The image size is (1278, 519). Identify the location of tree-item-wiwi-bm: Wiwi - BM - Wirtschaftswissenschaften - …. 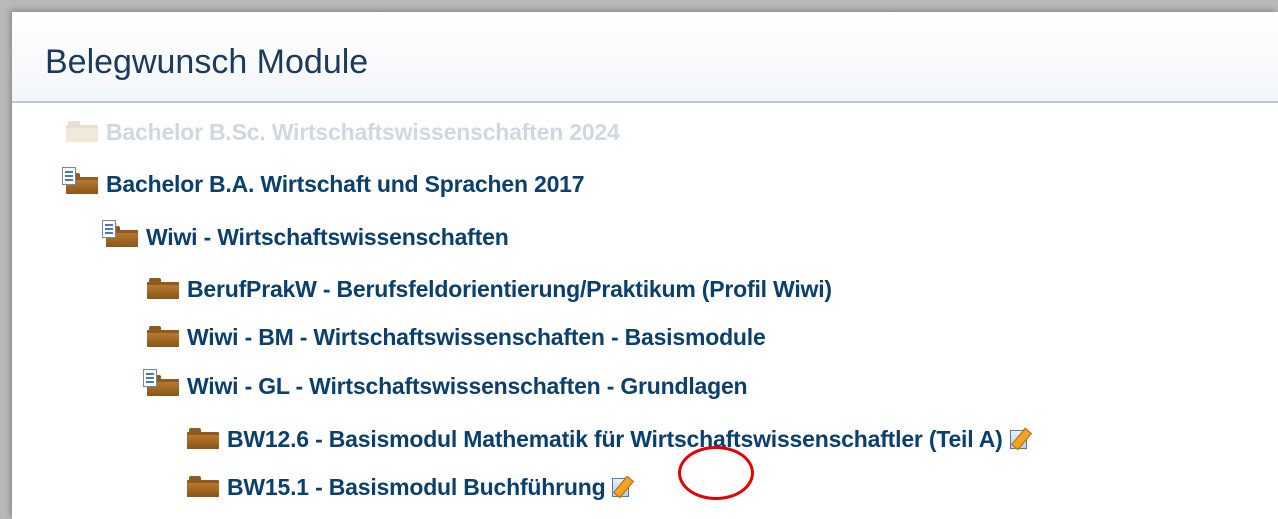
(456, 337).